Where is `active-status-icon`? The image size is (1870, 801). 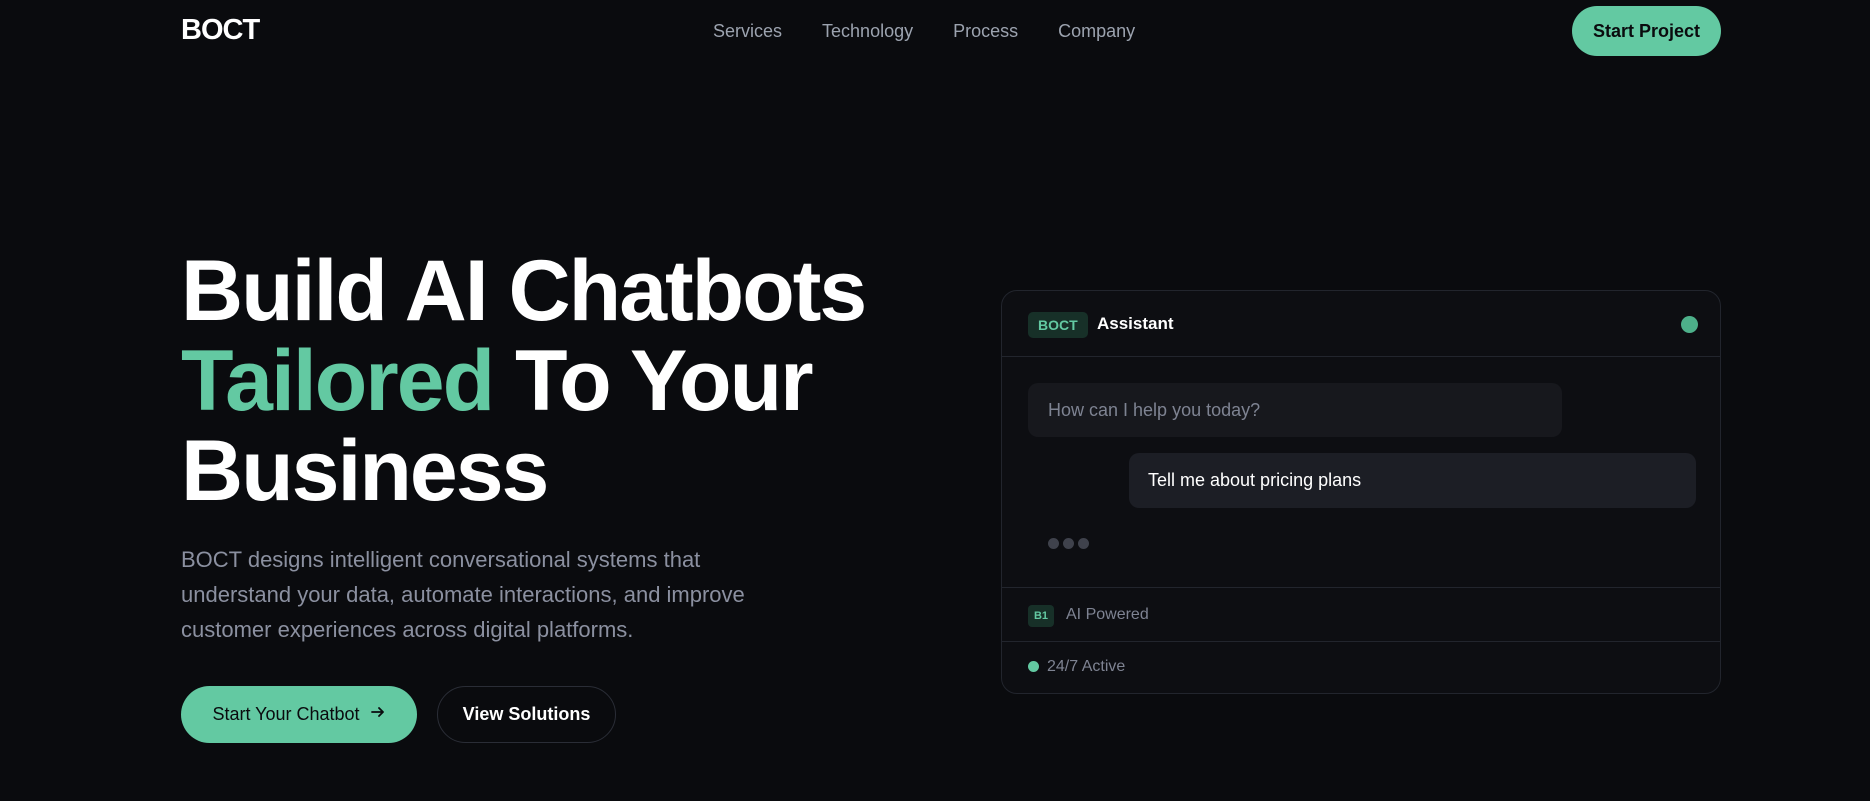
active-status-icon is located at coordinates (1033, 666).